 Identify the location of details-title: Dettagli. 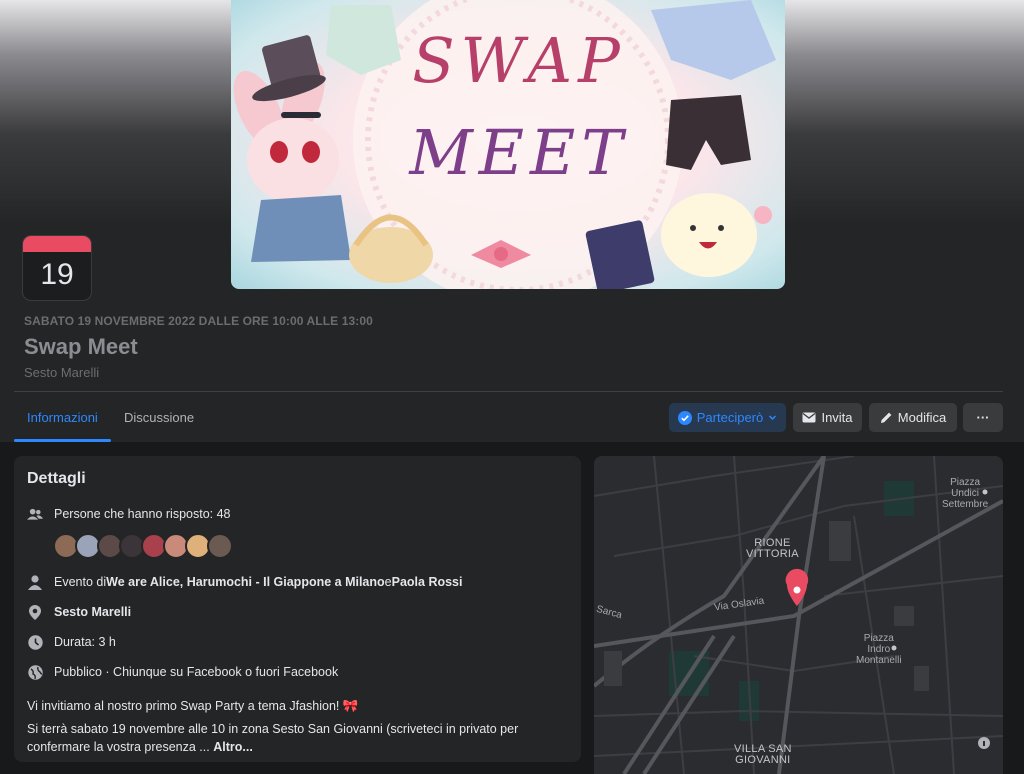
(56, 478).